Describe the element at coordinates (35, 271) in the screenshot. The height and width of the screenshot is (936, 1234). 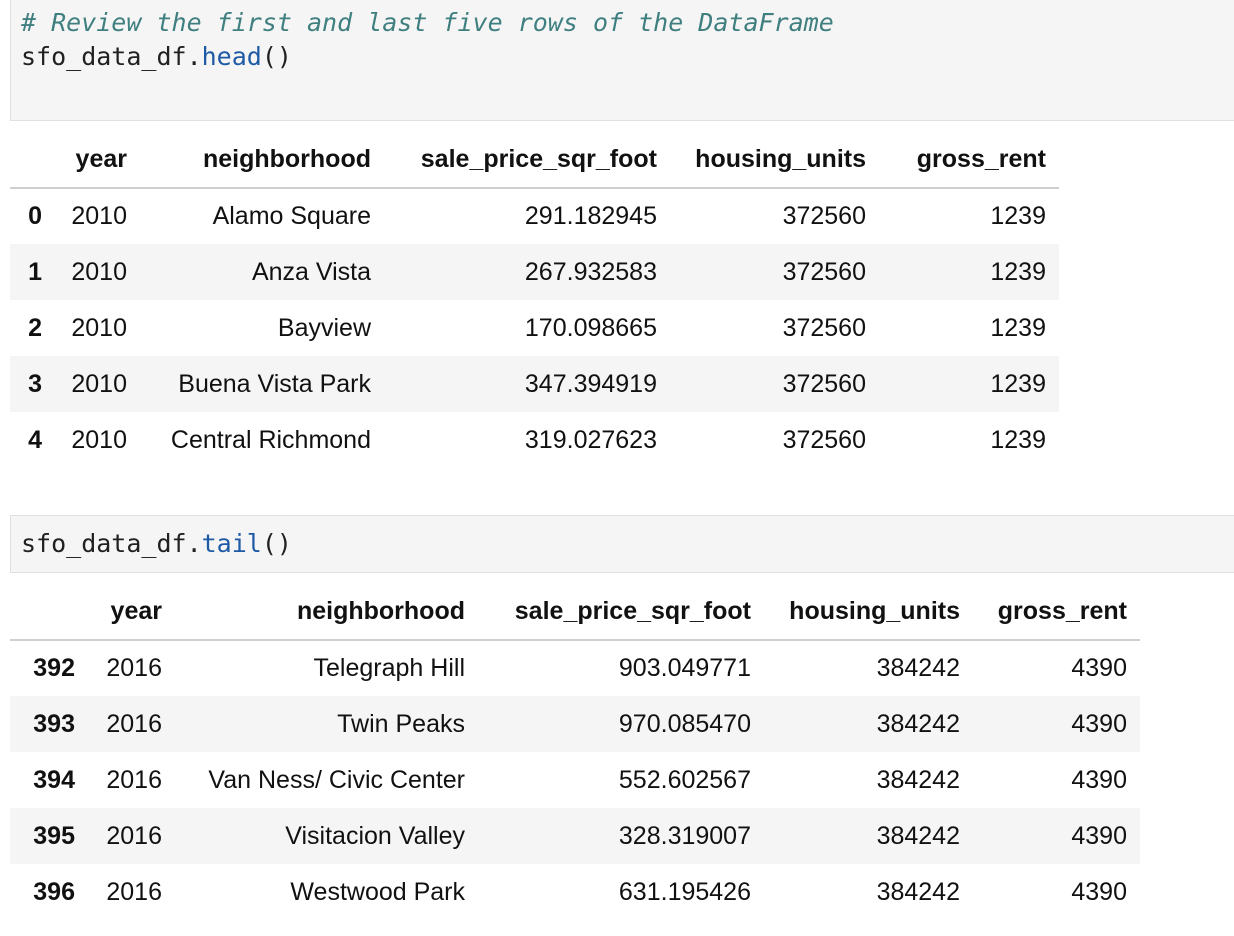
I see `row-index: 1` at that location.